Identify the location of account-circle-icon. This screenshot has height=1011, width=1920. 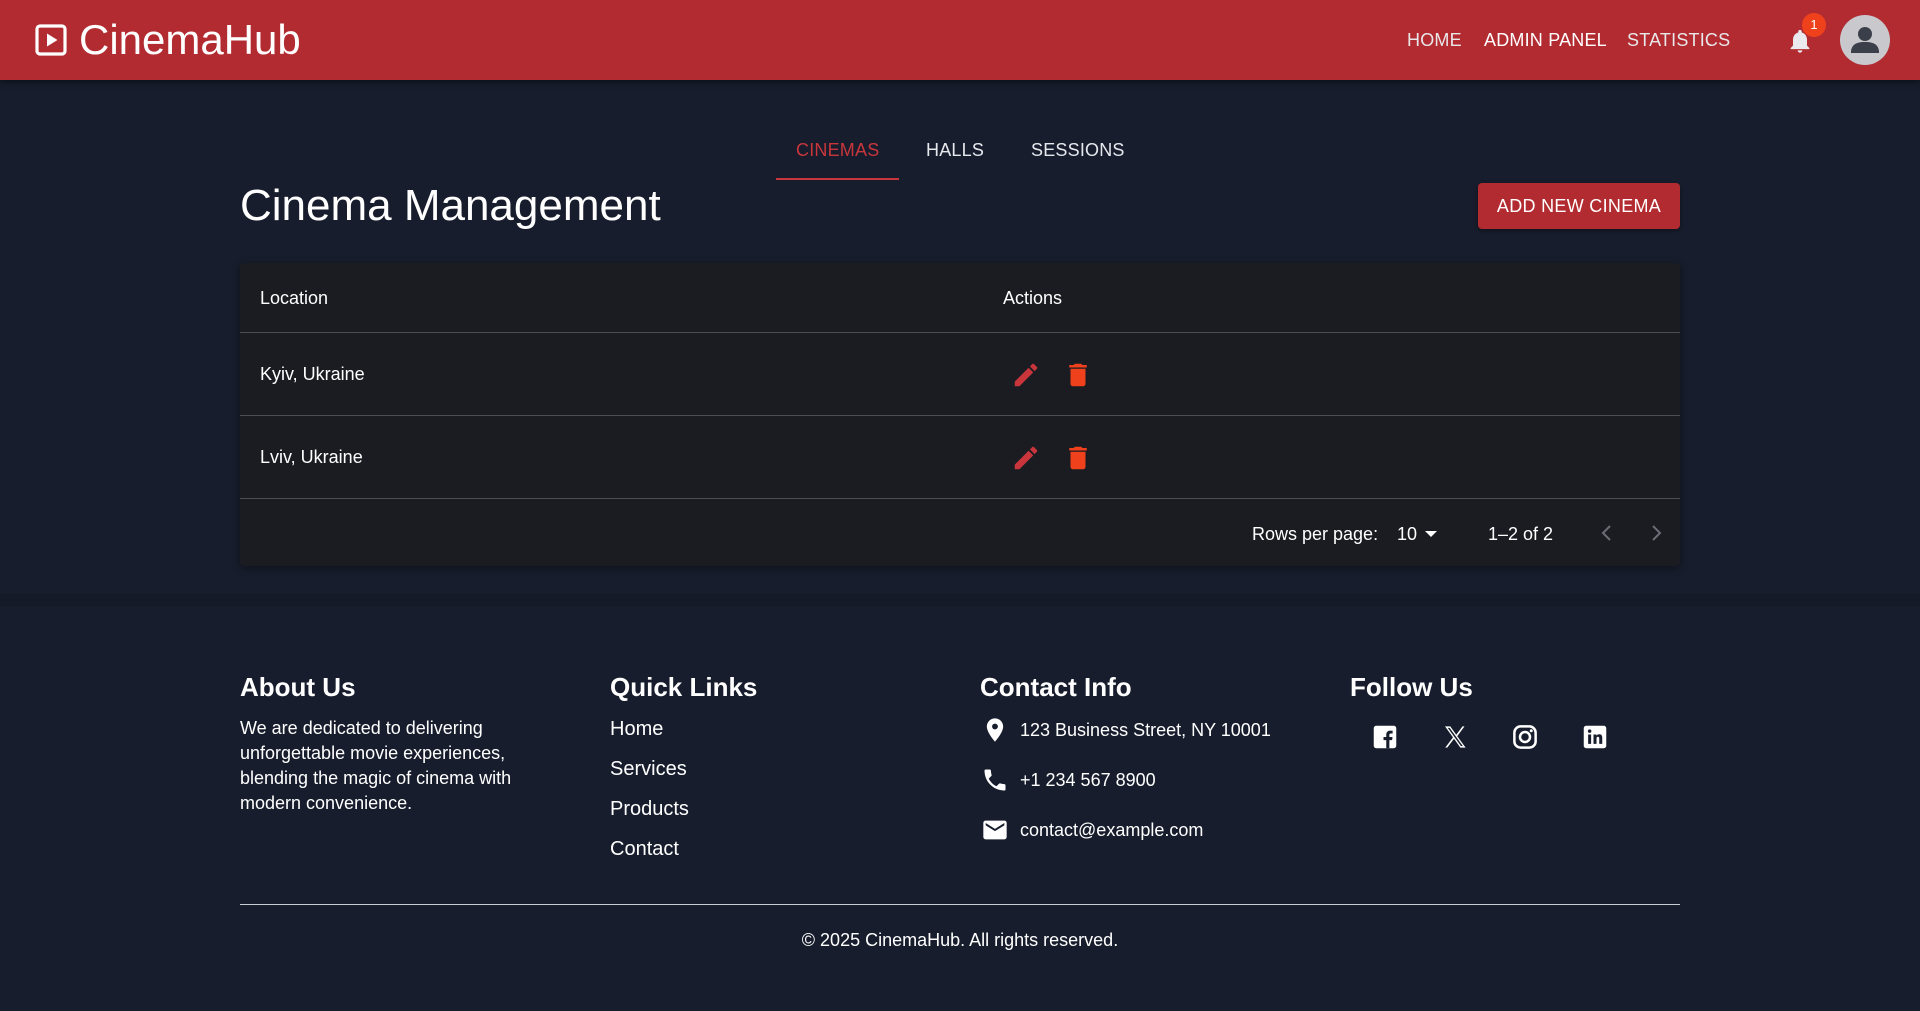
(1865, 40).